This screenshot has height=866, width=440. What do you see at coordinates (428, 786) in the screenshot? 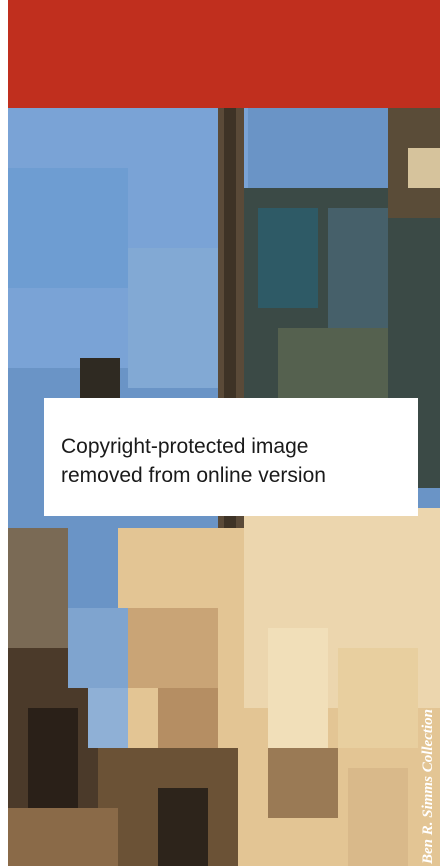
I see `photo-credit: Ben R. Simms Collection` at bounding box center [428, 786].